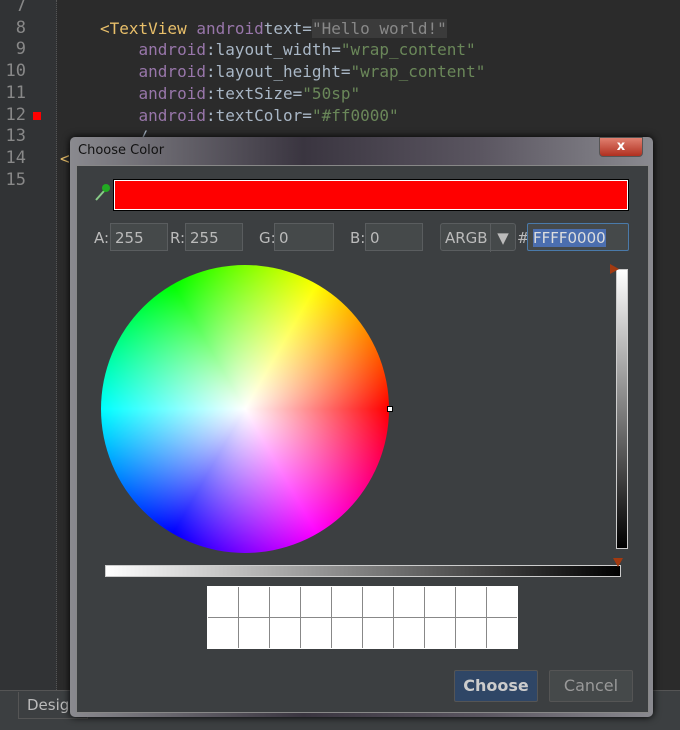 The image size is (680, 730). Describe the element at coordinates (618, 562) in the screenshot. I see `alpha-thumb` at that location.